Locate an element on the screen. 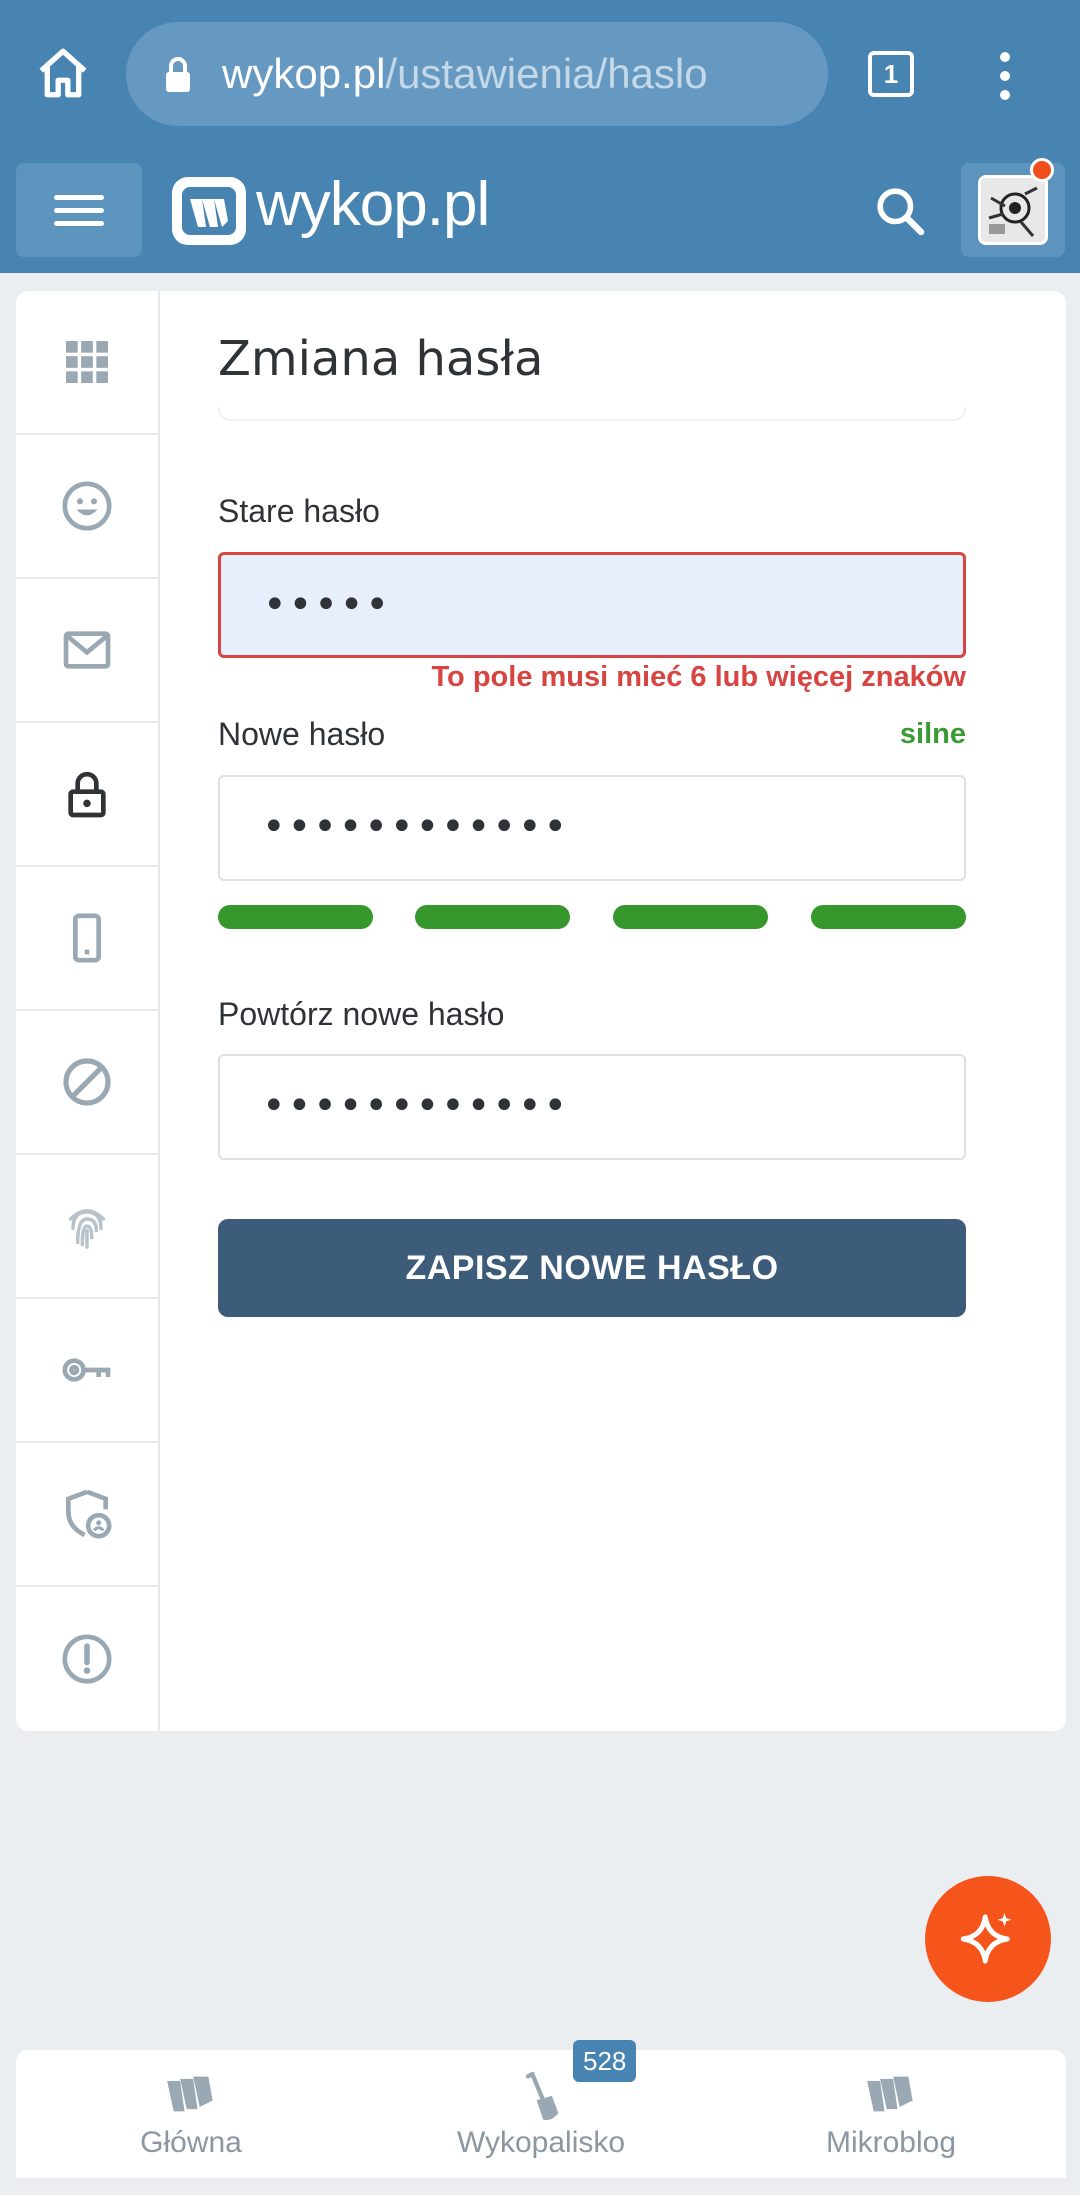 The image size is (1080, 2195). sidebar-item-general is located at coordinates (87, 363).